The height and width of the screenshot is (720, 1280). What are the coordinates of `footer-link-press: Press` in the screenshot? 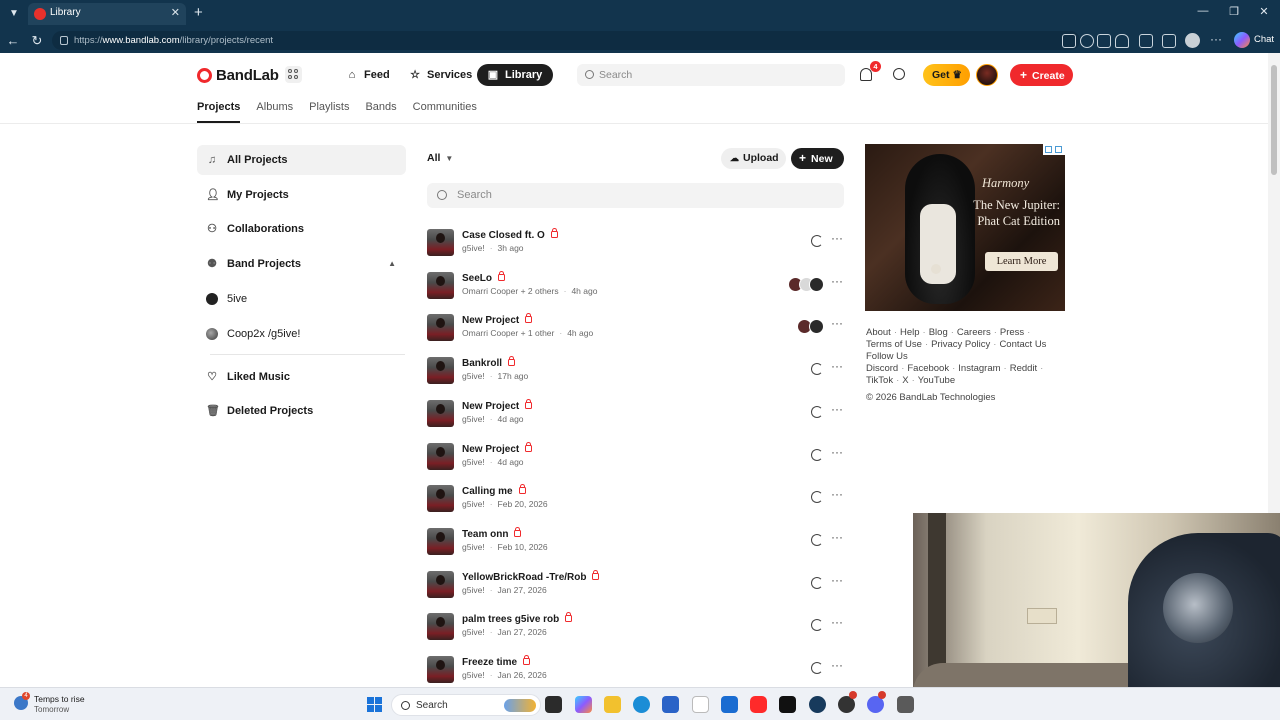 It's located at (1012, 332).